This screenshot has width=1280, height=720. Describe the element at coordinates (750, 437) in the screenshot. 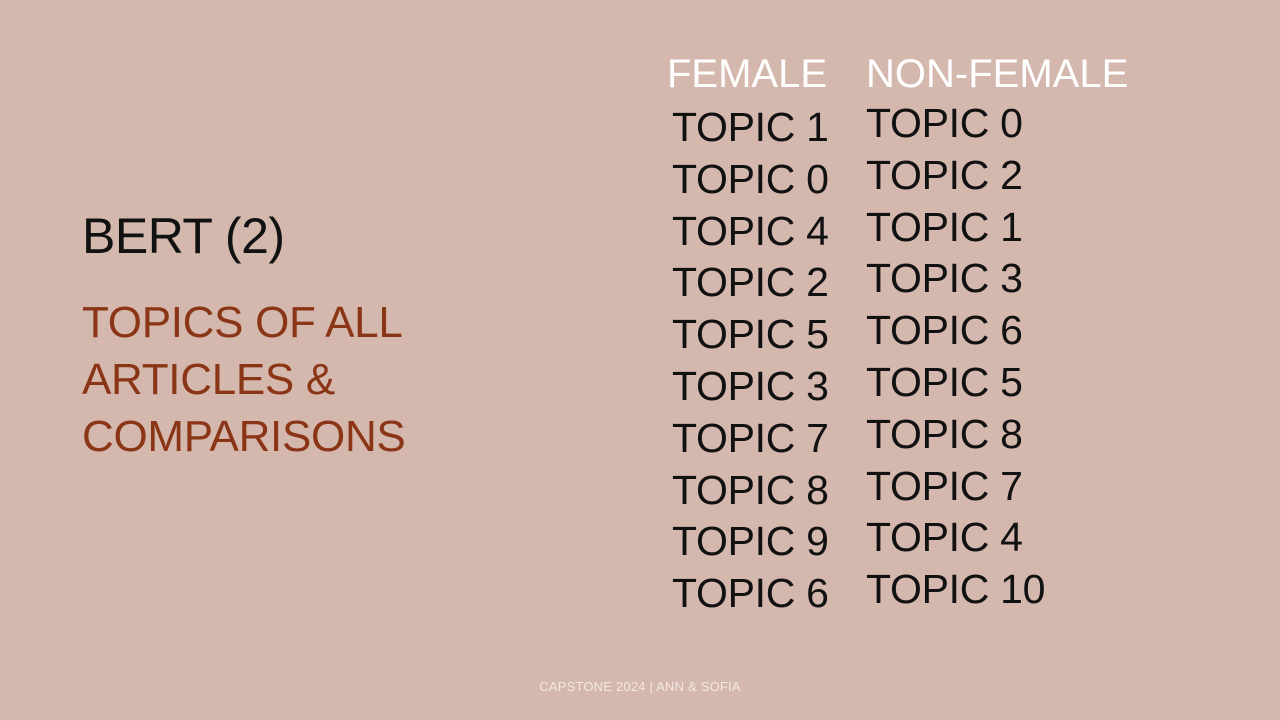

I see `female-topic-item: TOPIC 7` at that location.